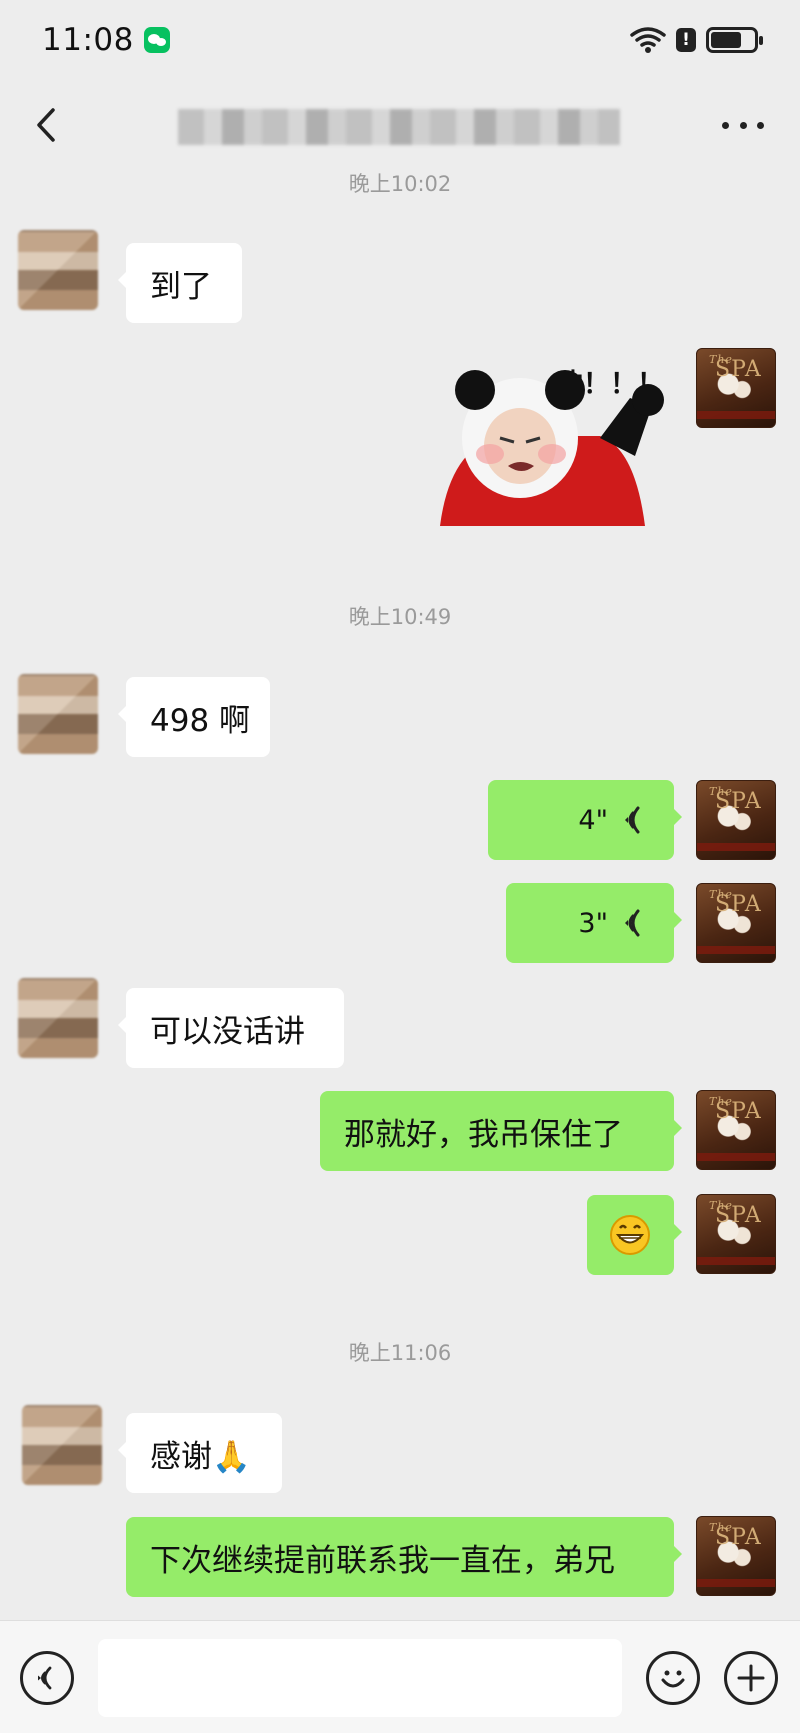 This screenshot has width=800, height=1733. What do you see at coordinates (48, 125) in the screenshot?
I see `chevron-left-icon` at bounding box center [48, 125].